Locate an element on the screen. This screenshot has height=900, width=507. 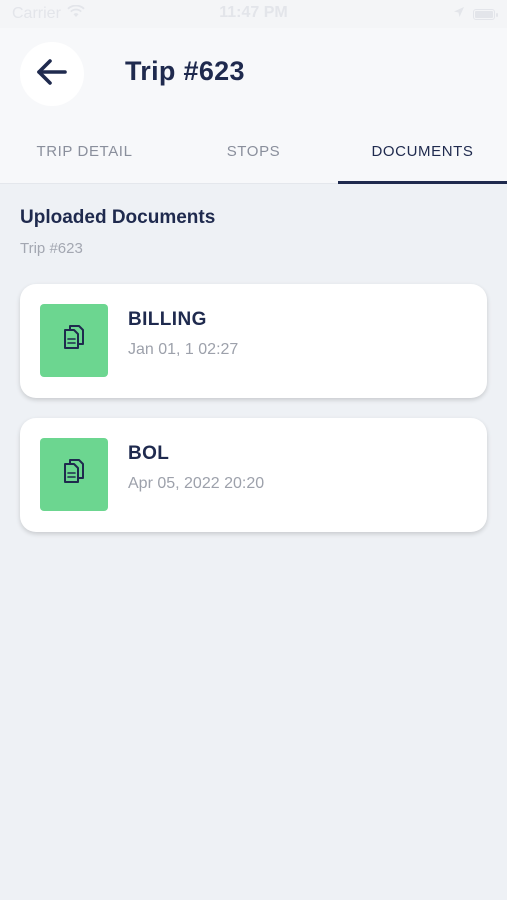
page-title: Trip #623 is located at coordinates (185, 71).